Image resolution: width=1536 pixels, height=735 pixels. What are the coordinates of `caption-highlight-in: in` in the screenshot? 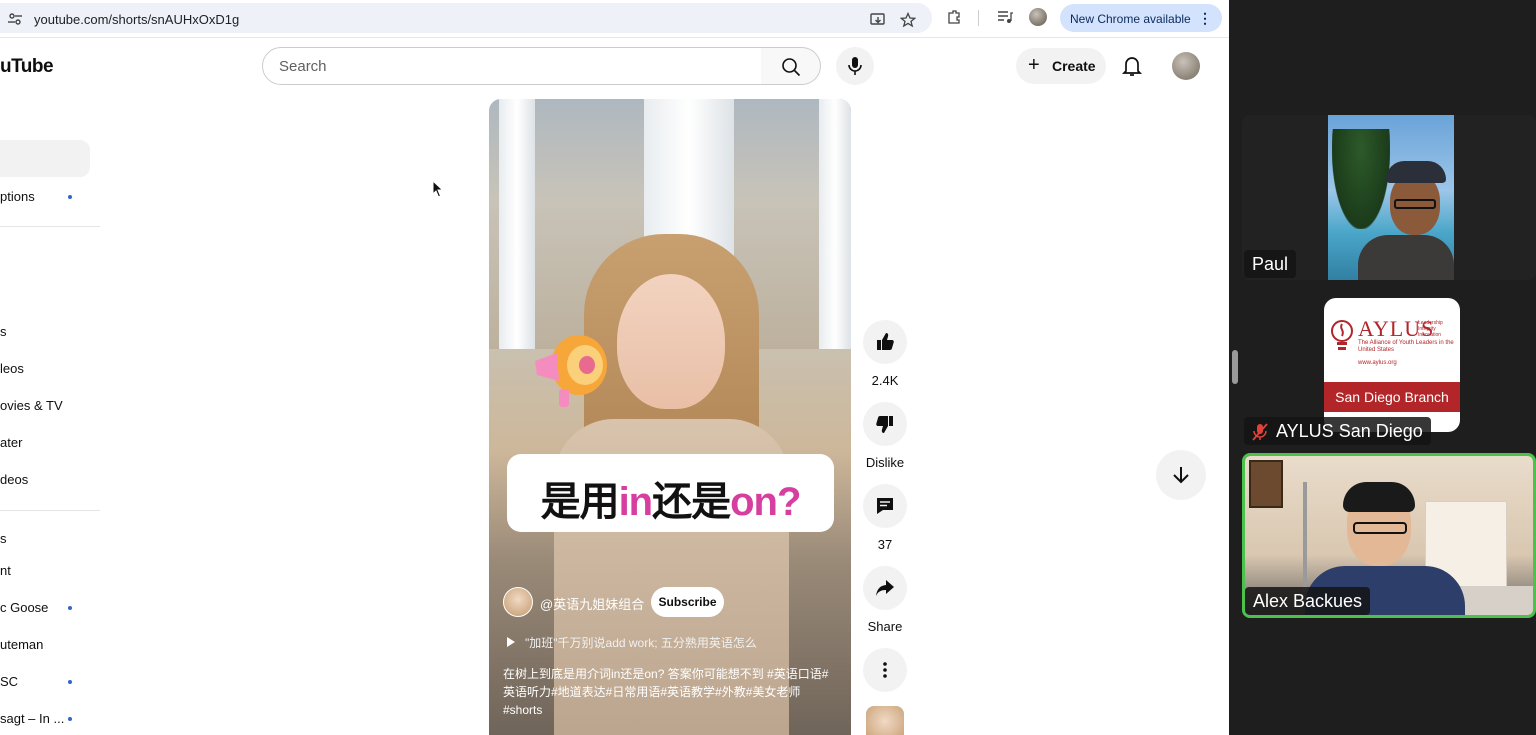 It's located at (636, 502).